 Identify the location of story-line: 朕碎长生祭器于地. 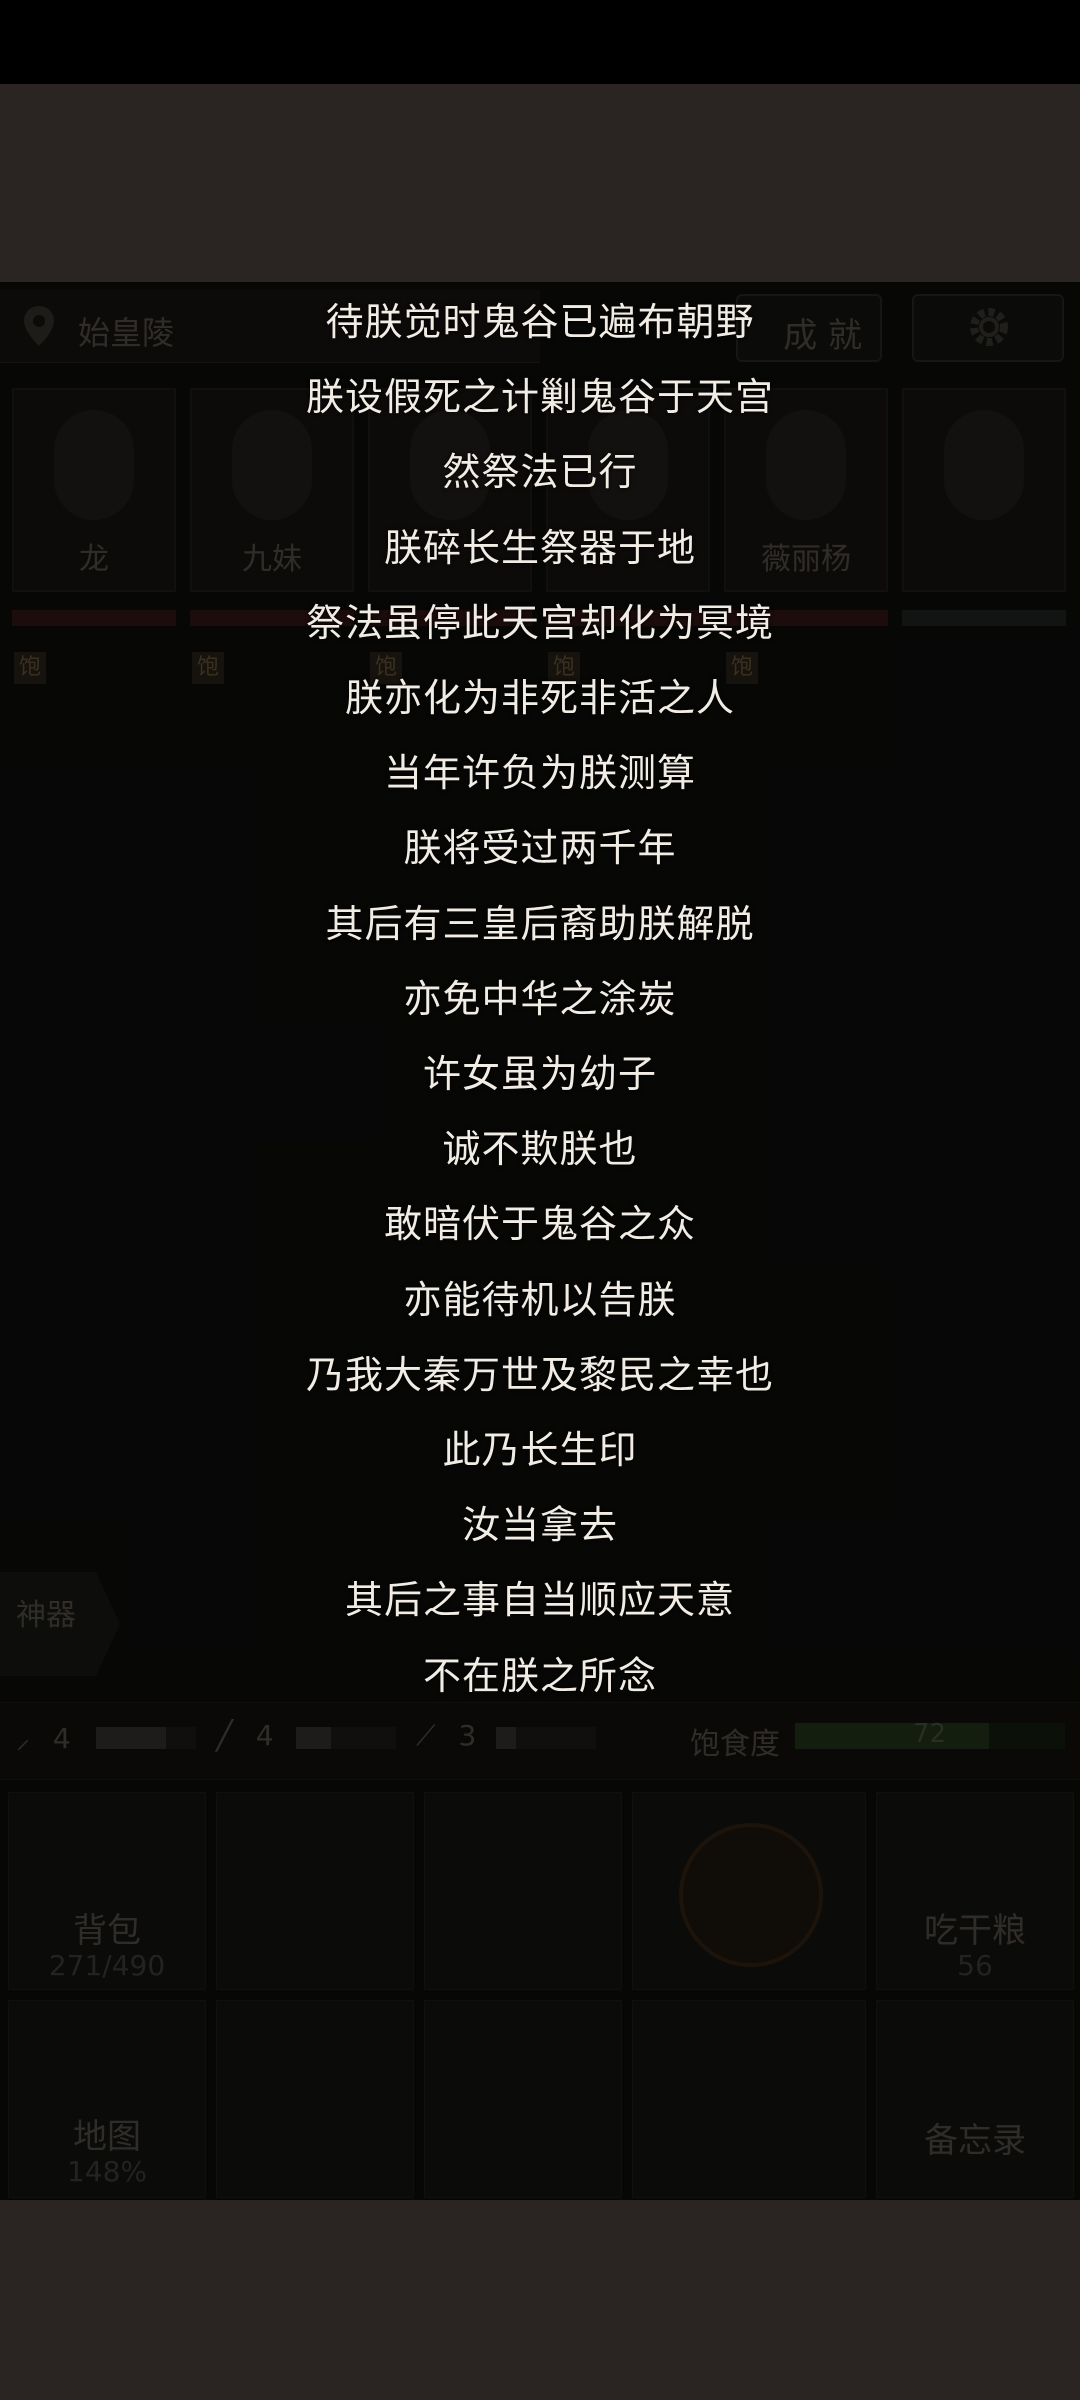
(539, 547).